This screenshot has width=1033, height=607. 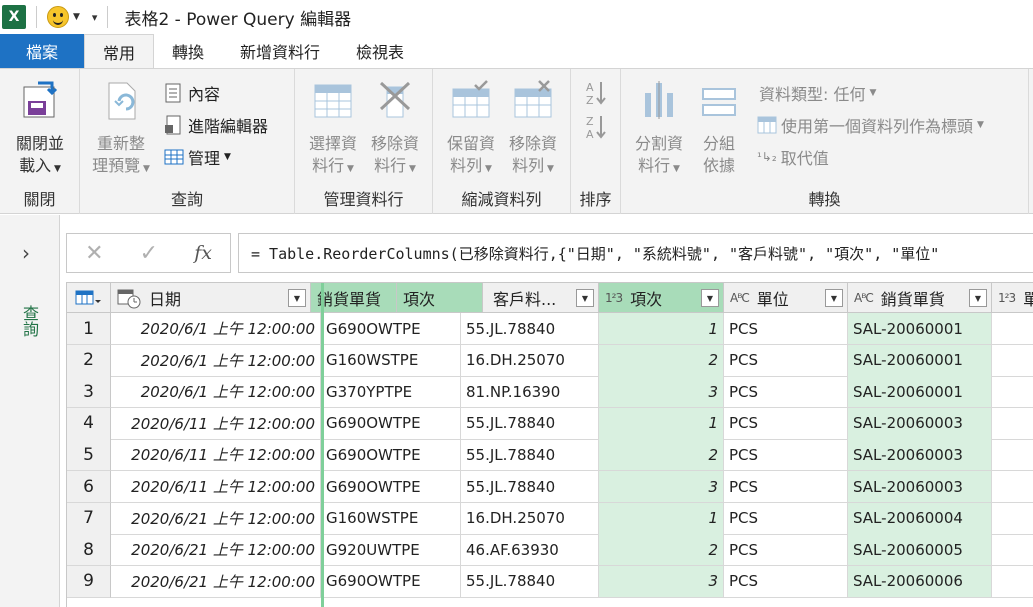 What do you see at coordinates (920, 298) in the screenshot?
I see `column-header-sales-order: AᴮC 銷貨單貨 ▼` at bounding box center [920, 298].